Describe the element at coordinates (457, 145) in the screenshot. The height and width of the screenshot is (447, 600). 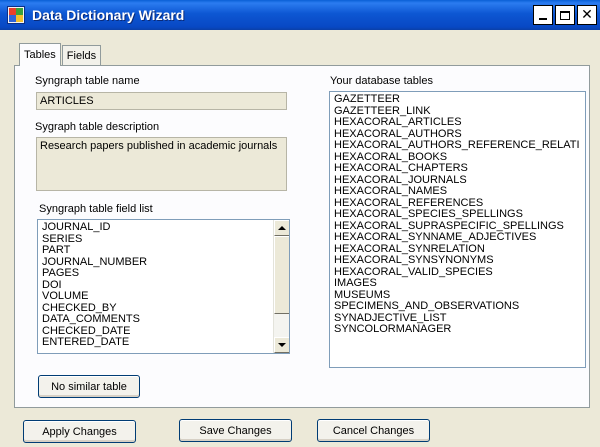
I see `database-table-item: HEXACORAL_AUTHORS_REFERENCE_RELATI` at that location.